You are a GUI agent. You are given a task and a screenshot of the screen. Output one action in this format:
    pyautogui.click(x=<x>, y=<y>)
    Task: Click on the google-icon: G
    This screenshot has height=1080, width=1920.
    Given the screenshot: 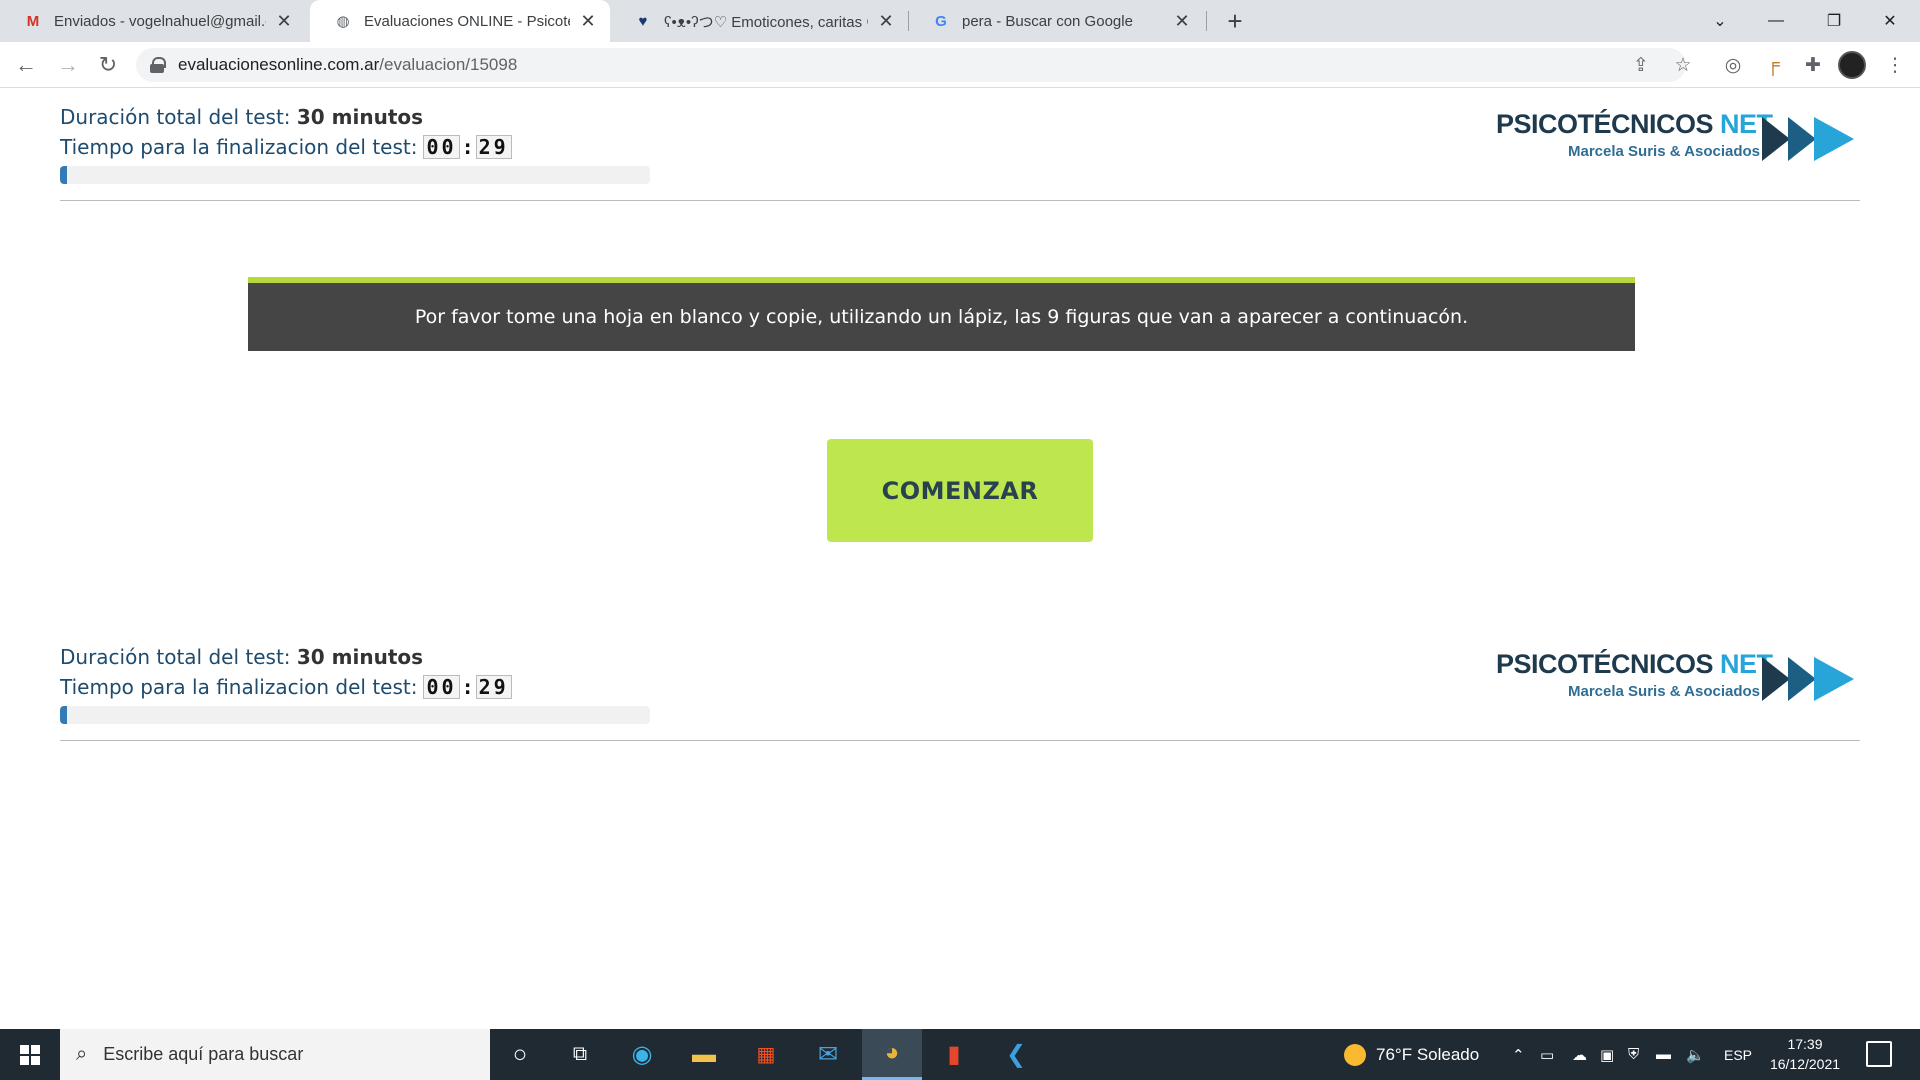 What is the action you would take?
    pyautogui.click(x=941, y=21)
    